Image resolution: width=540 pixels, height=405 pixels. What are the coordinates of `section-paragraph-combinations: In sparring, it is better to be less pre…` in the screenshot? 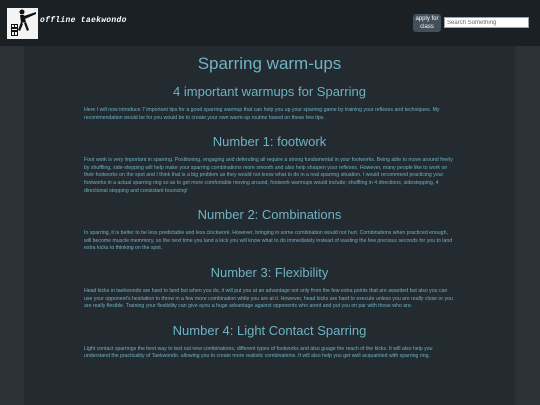 It's located at (268, 241).